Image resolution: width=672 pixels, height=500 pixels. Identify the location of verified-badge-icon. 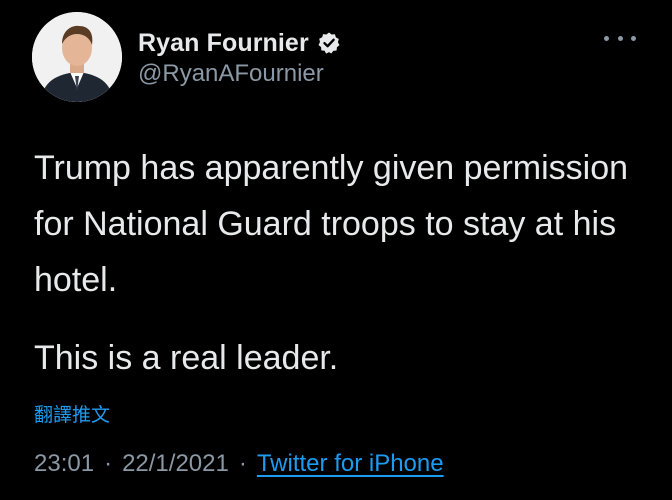
(329, 43).